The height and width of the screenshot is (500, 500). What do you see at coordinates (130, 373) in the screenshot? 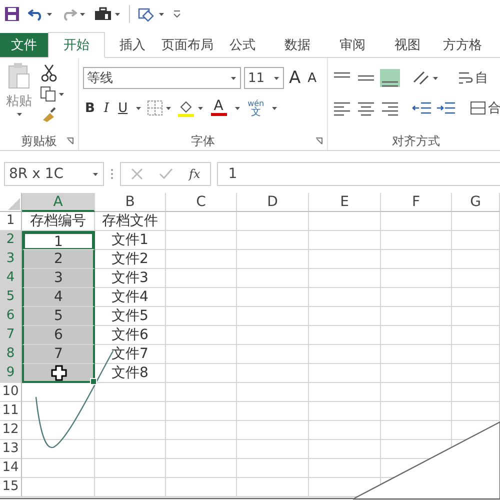
I see `cell: 文件8` at bounding box center [130, 373].